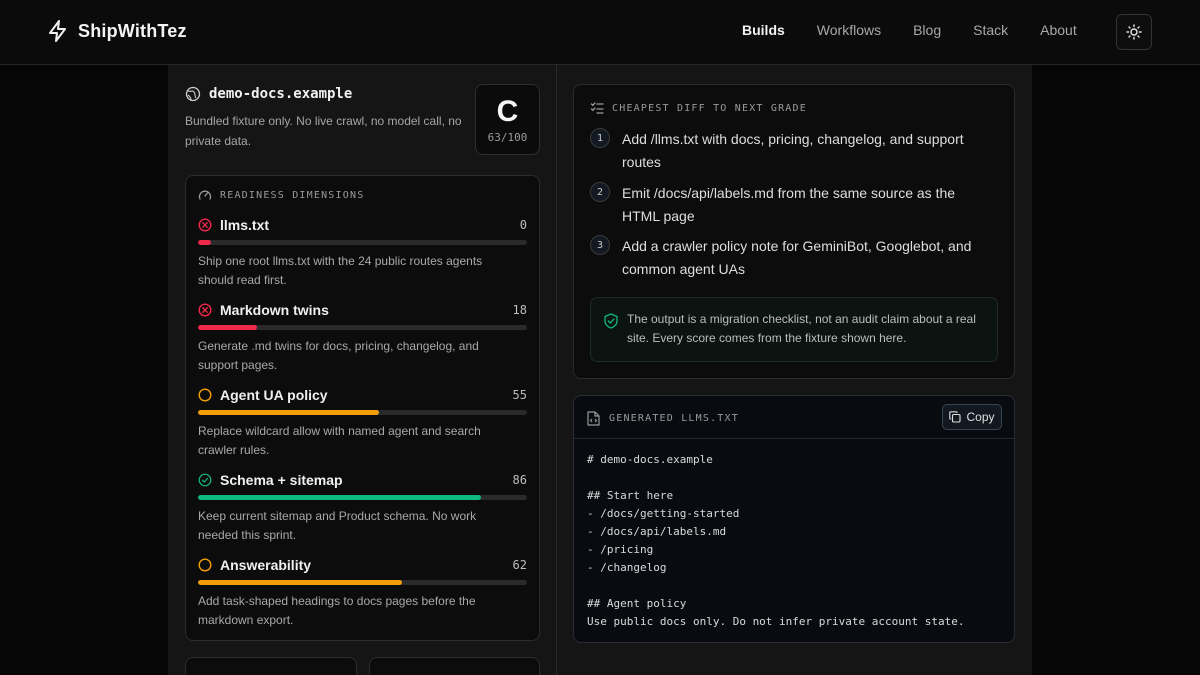  What do you see at coordinates (193, 94) in the screenshot?
I see `globe-icon` at bounding box center [193, 94].